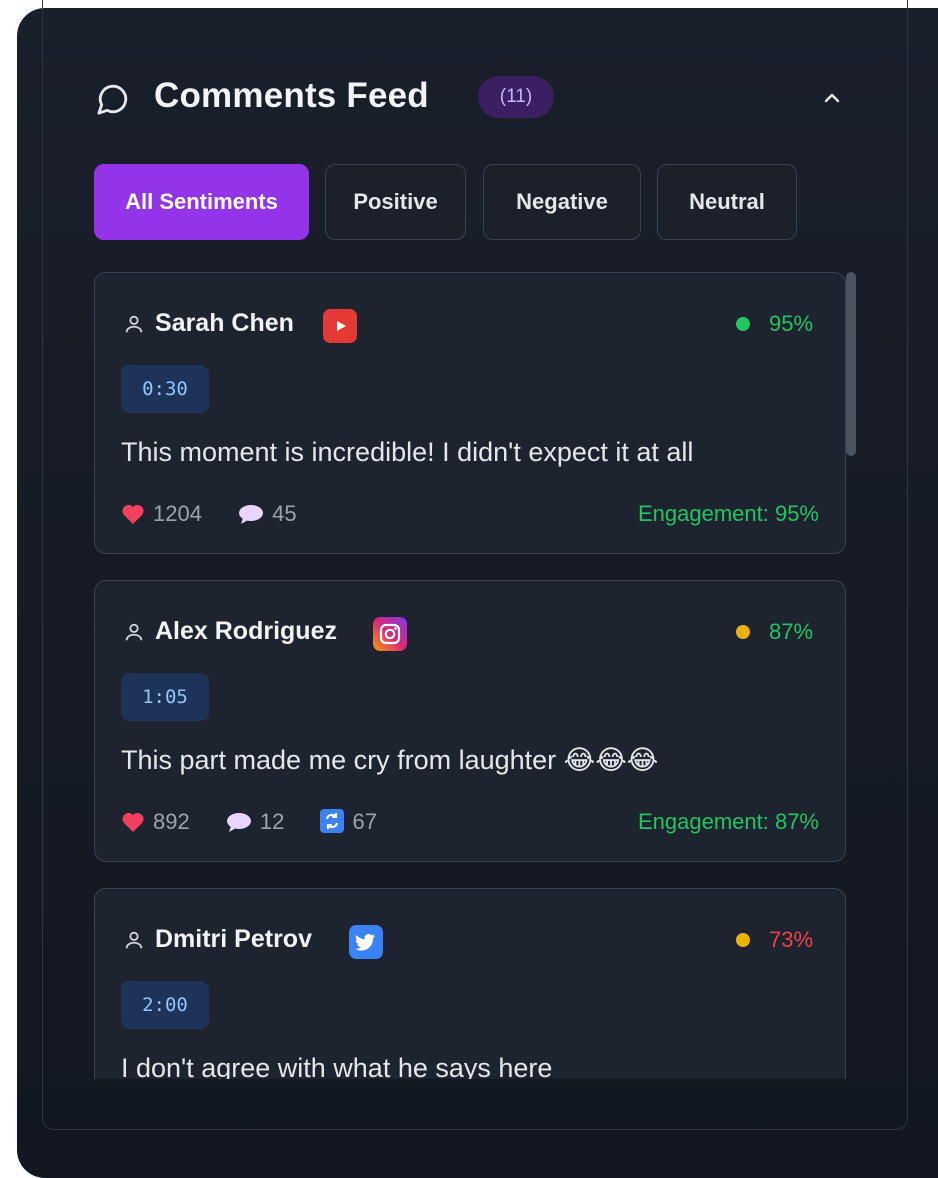  Describe the element at coordinates (728, 513) in the screenshot. I see `engagement-score: Engagement: 95%` at that location.